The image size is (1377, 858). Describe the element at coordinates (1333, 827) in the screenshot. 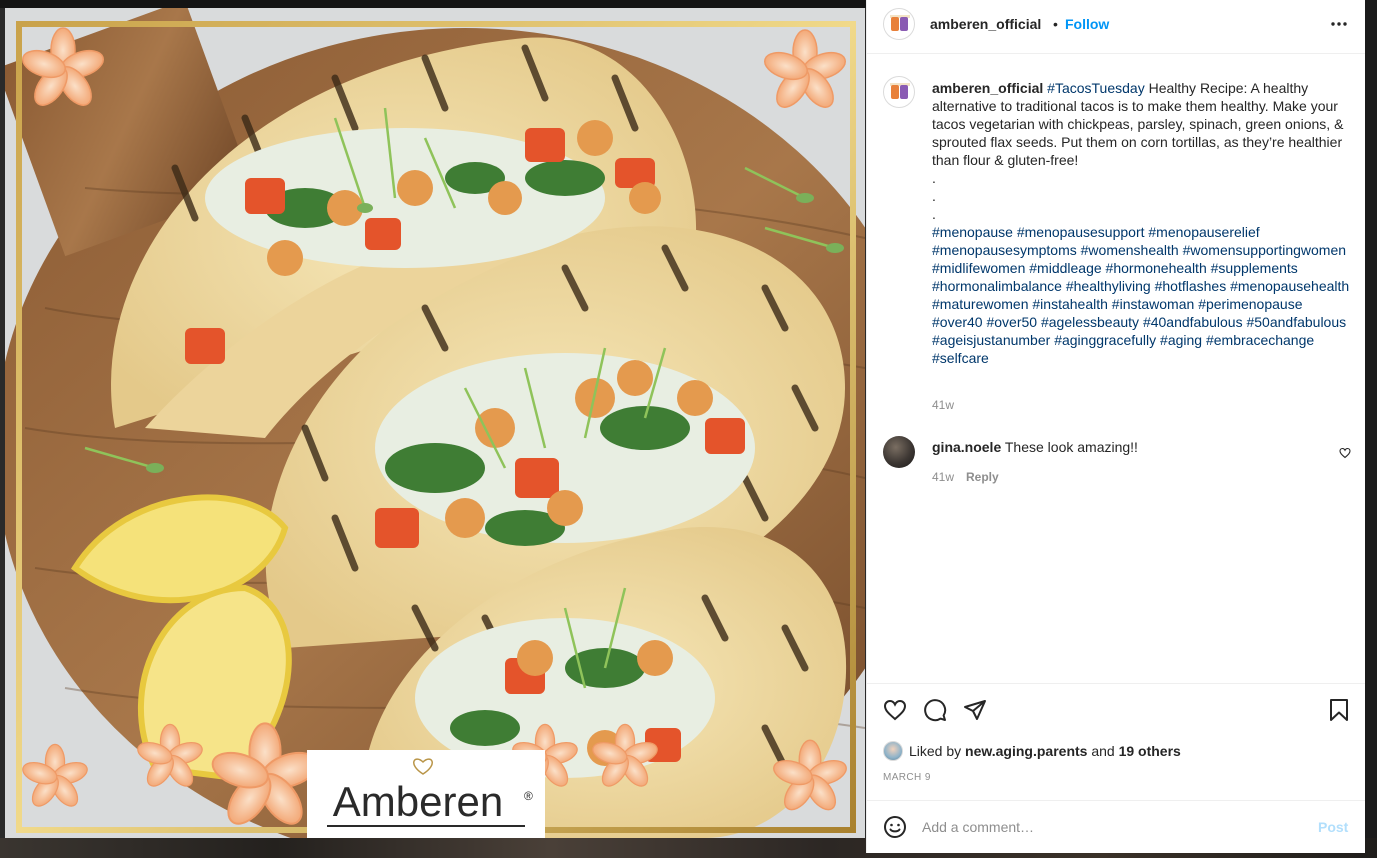

I see `post-comment-button: Post` at that location.